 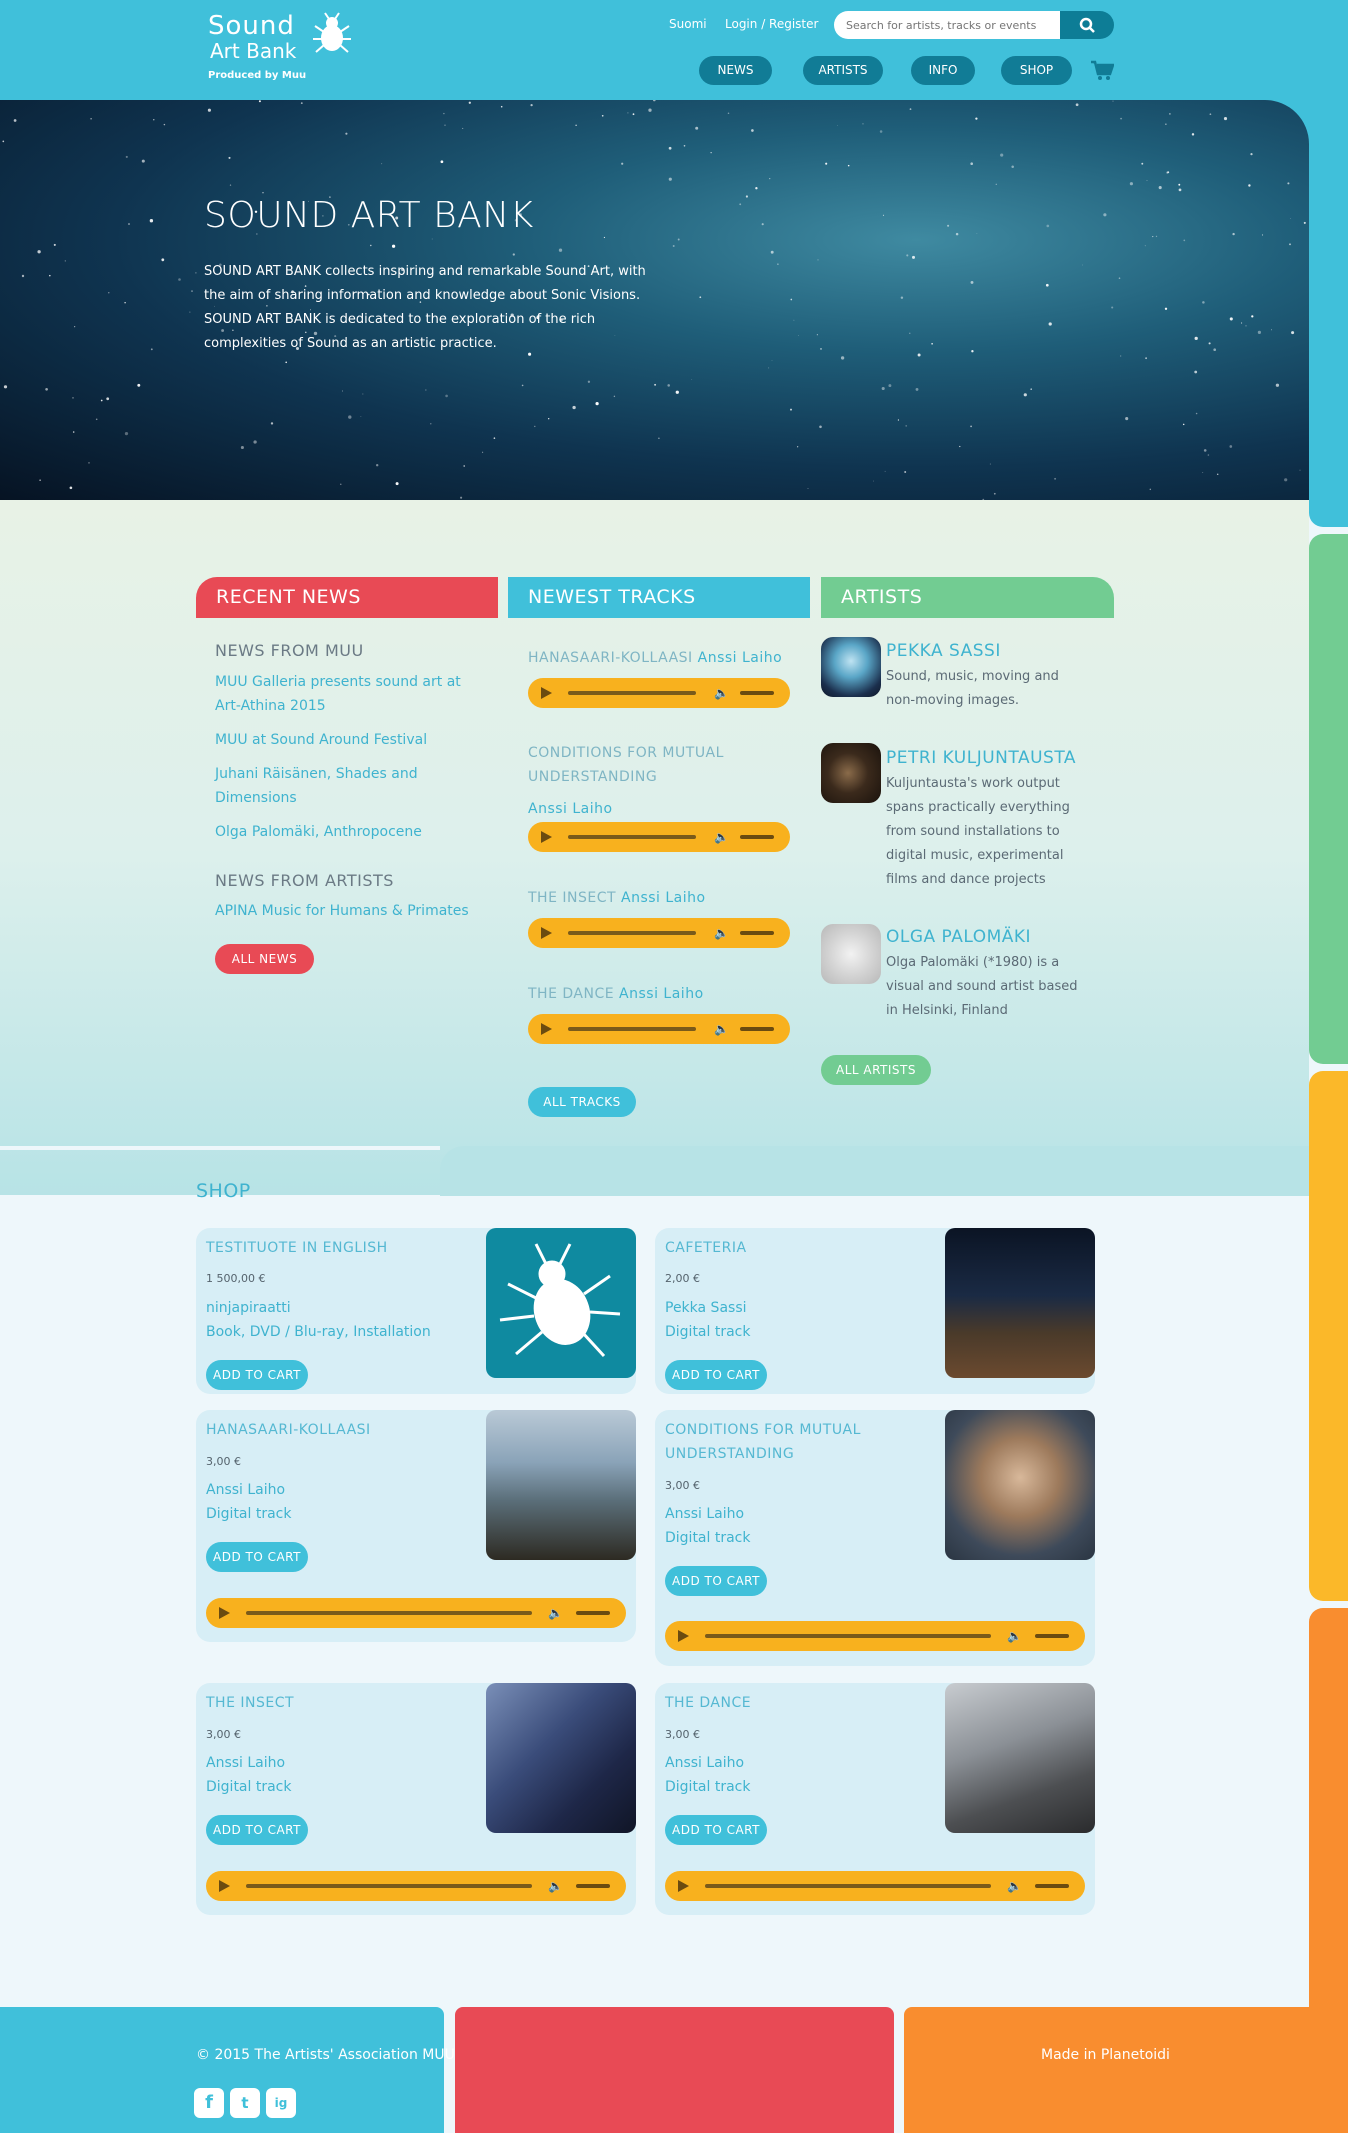 What do you see at coordinates (1102, 71) in the screenshot?
I see `cart-icon` at bounding box center [1102, 71].